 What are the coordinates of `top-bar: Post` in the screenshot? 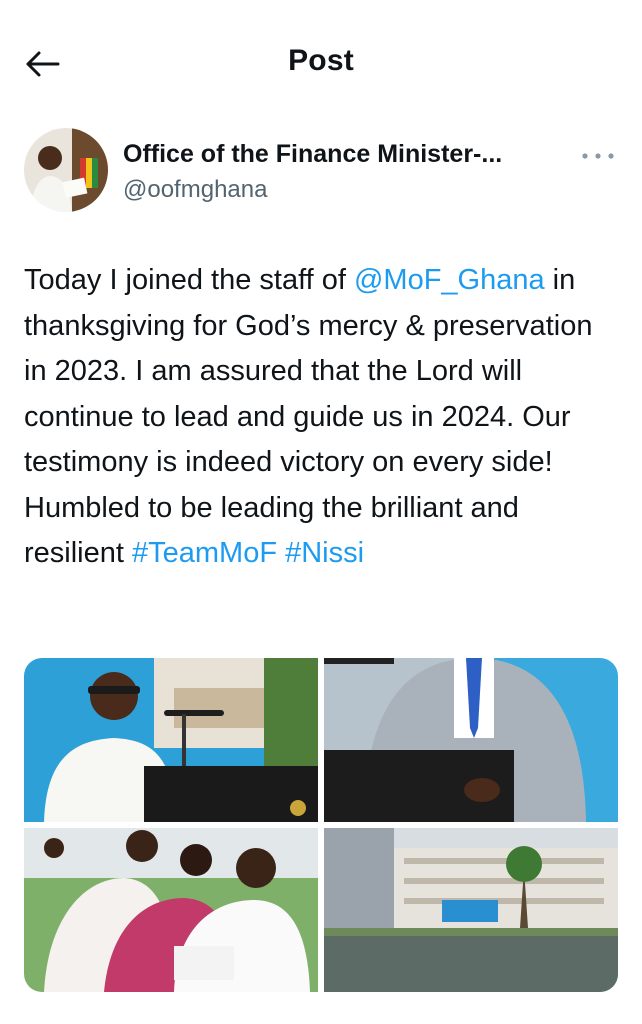 It's located at (321, 60).